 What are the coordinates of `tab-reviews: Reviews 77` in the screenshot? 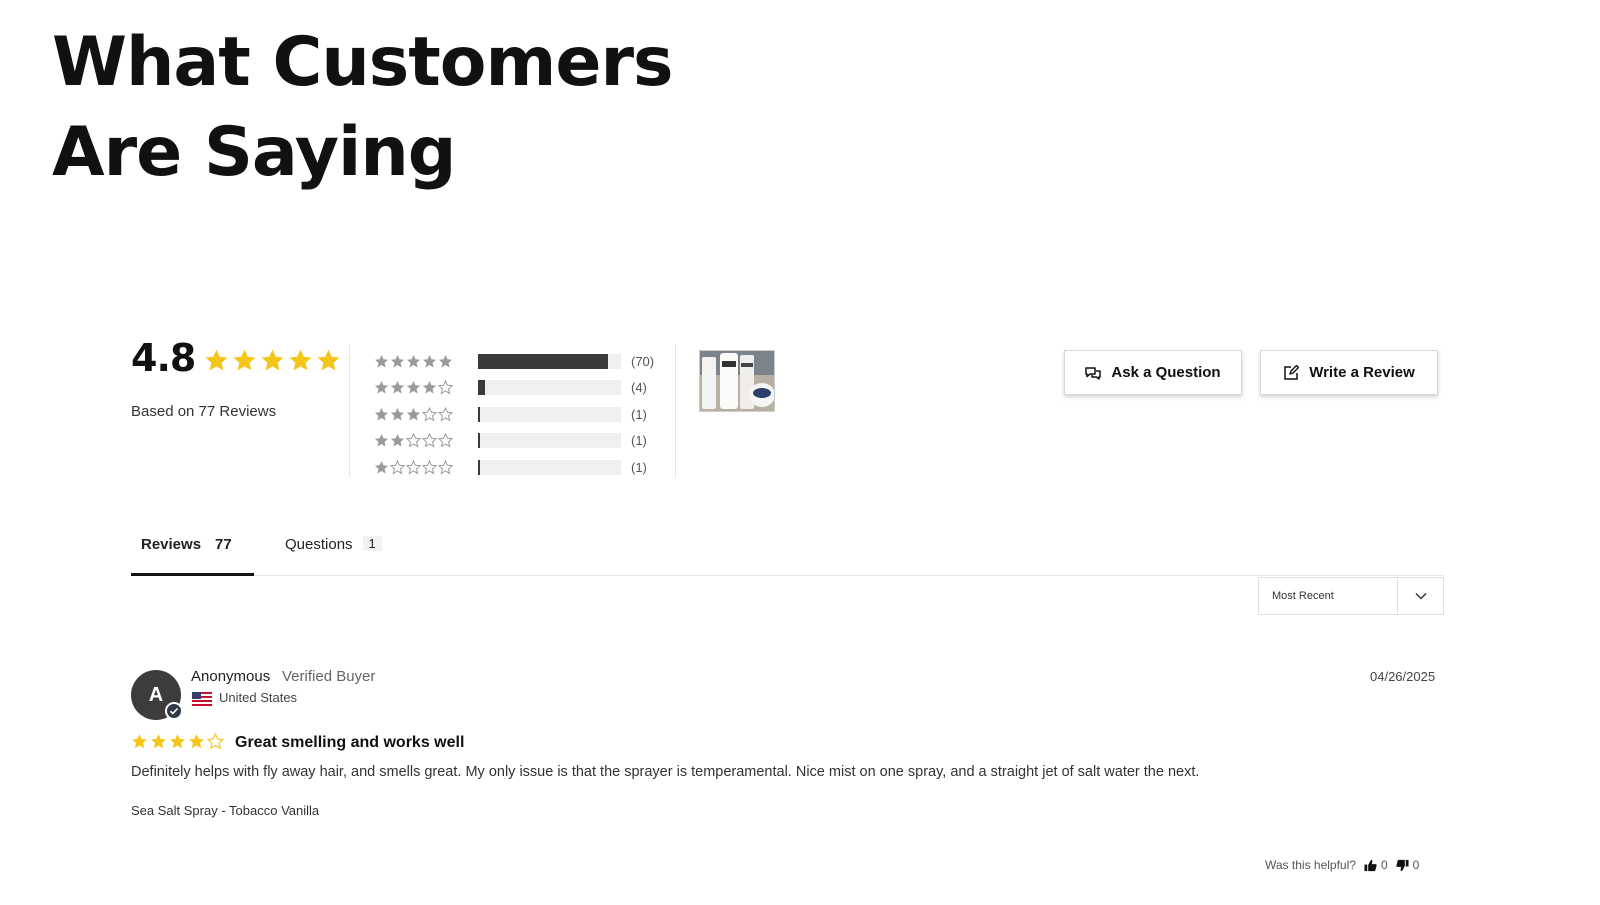 It's located at (192, 550).